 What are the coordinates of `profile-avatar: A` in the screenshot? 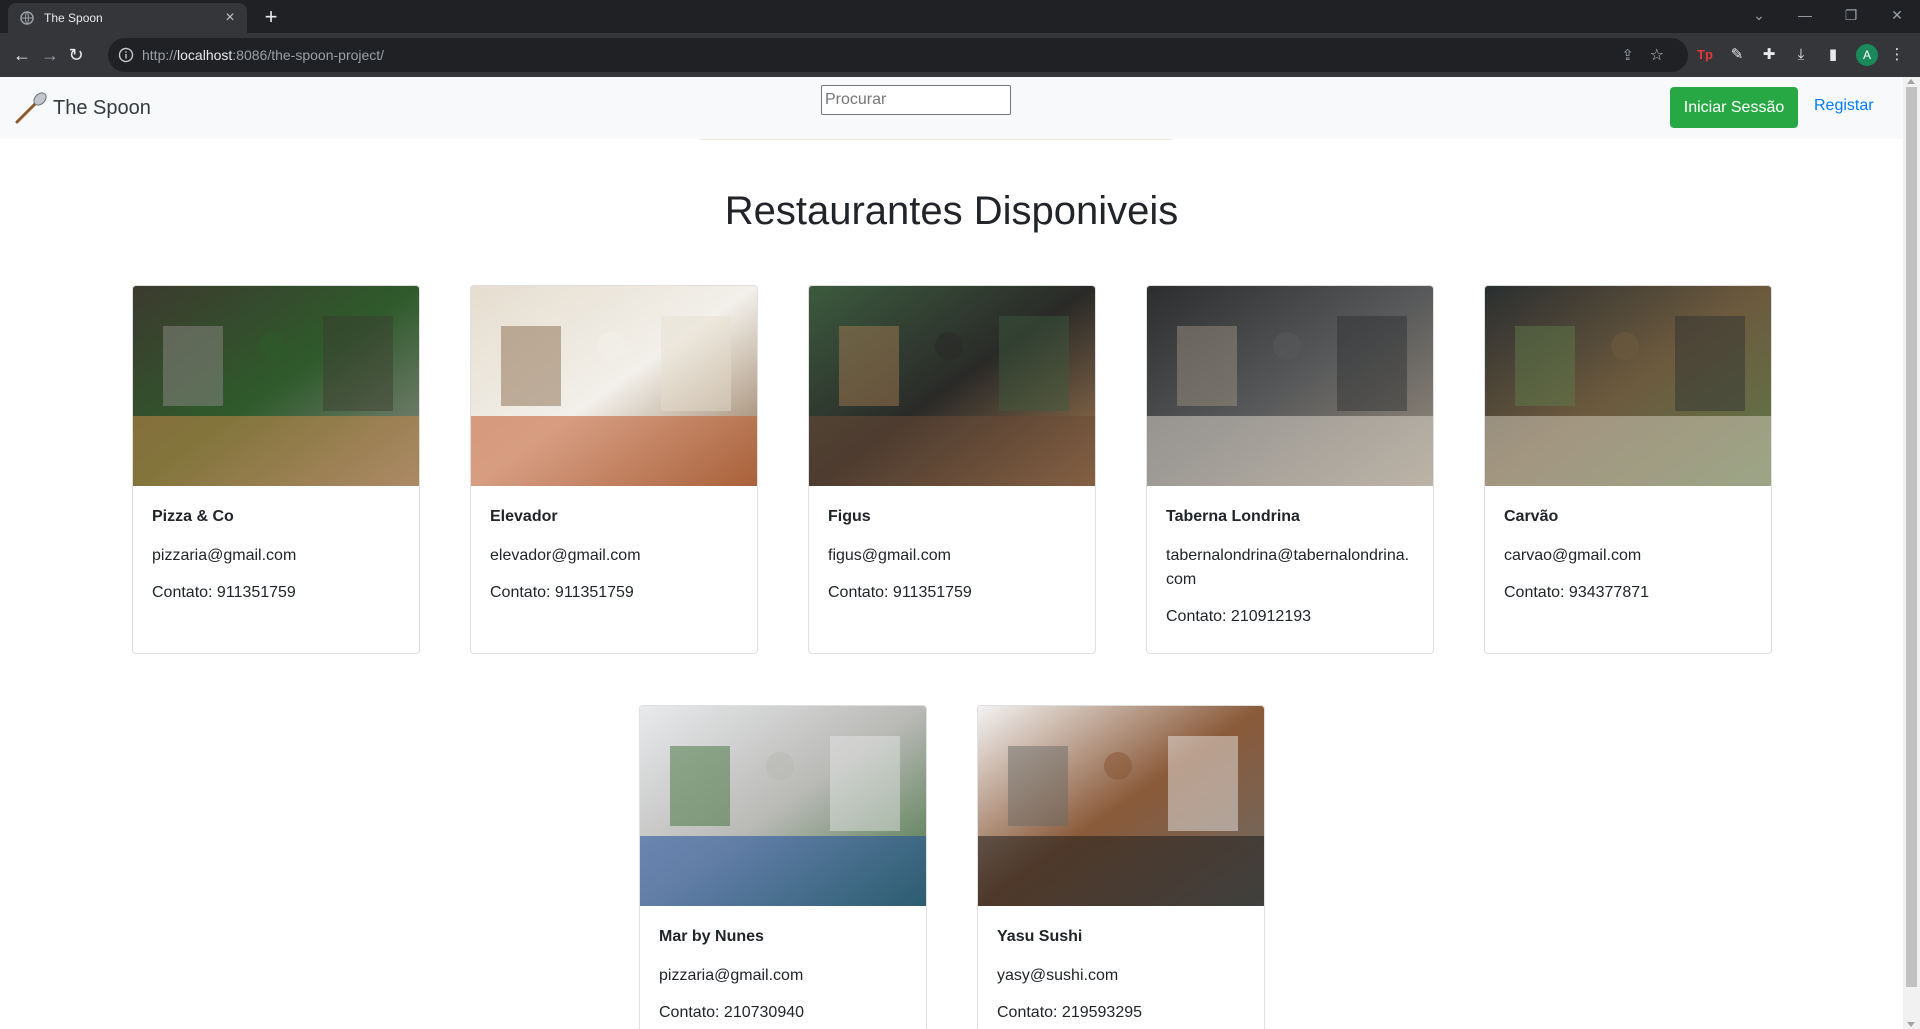 It's located at (1867, 55).